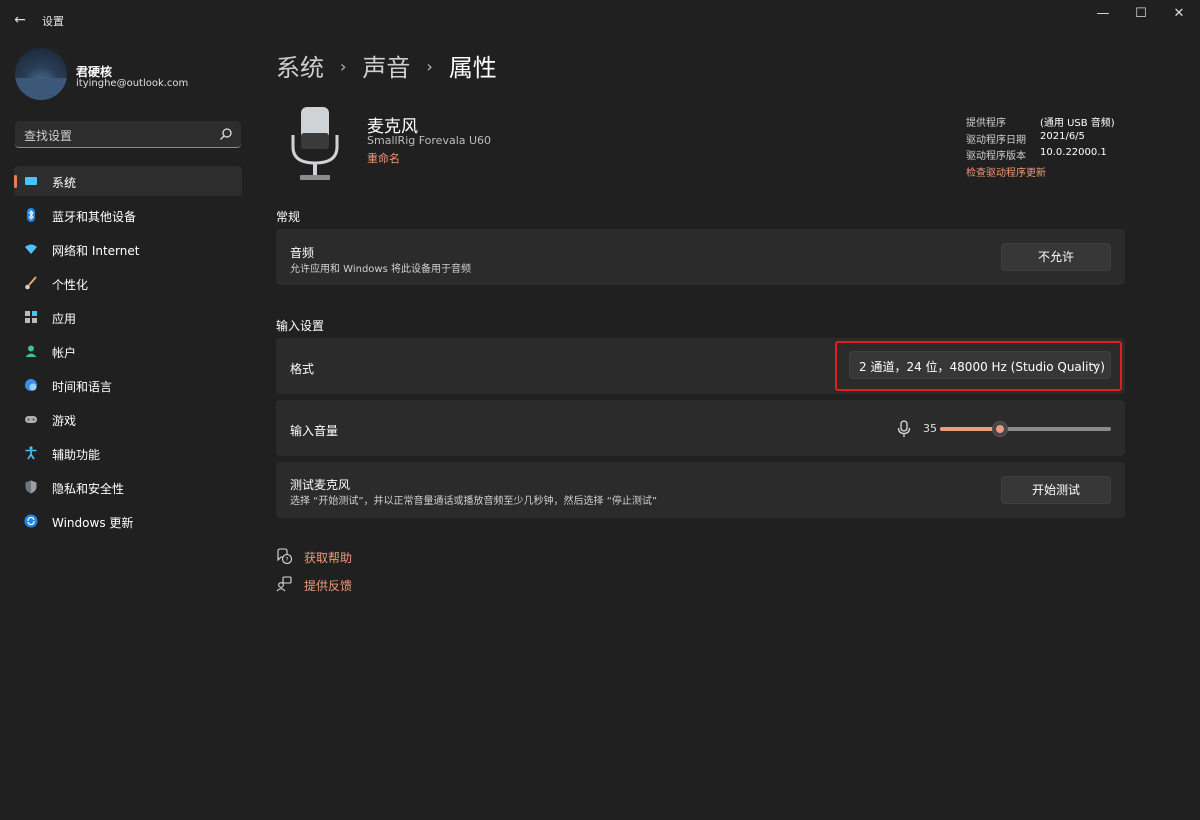  What do you see at coordinates (31, 249) in the screenshot?
I see `wifi-icon` at bounding box center [31, 249].